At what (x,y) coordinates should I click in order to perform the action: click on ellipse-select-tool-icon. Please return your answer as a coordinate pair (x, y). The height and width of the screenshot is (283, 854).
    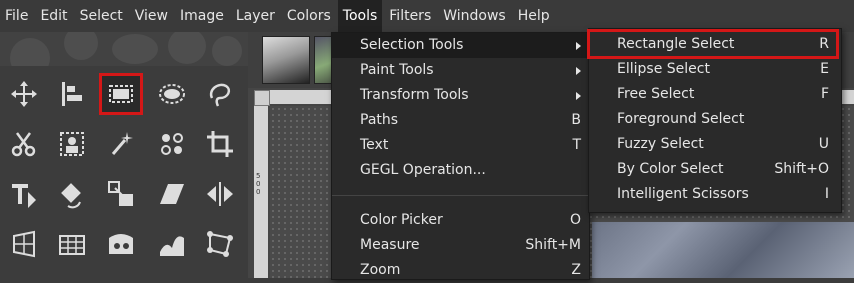
    Looking at the image, I should click on (172, 94).